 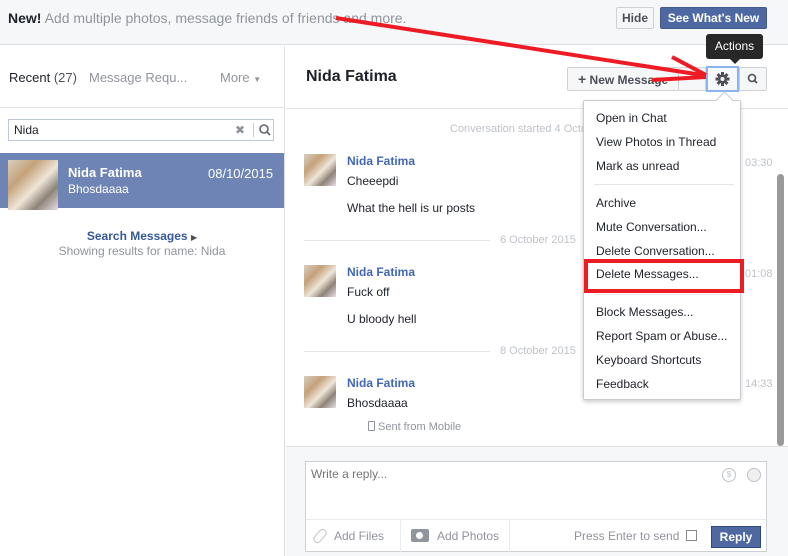 I want to click on tab-recent: Recent (27), so click(x=43, y=77).